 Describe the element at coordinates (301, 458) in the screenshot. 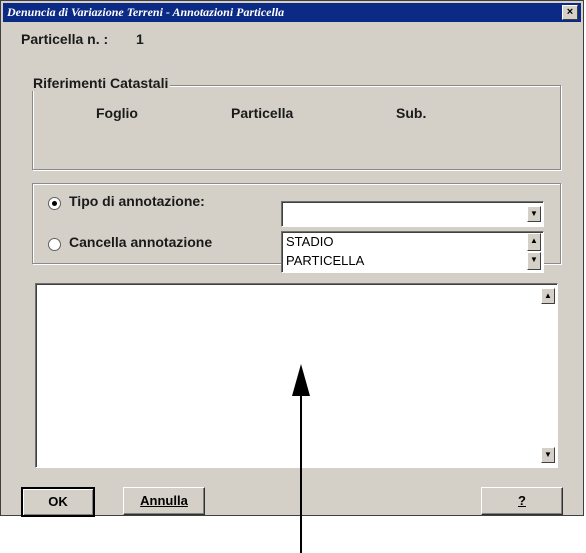

I see `callout-arrow` at that location.